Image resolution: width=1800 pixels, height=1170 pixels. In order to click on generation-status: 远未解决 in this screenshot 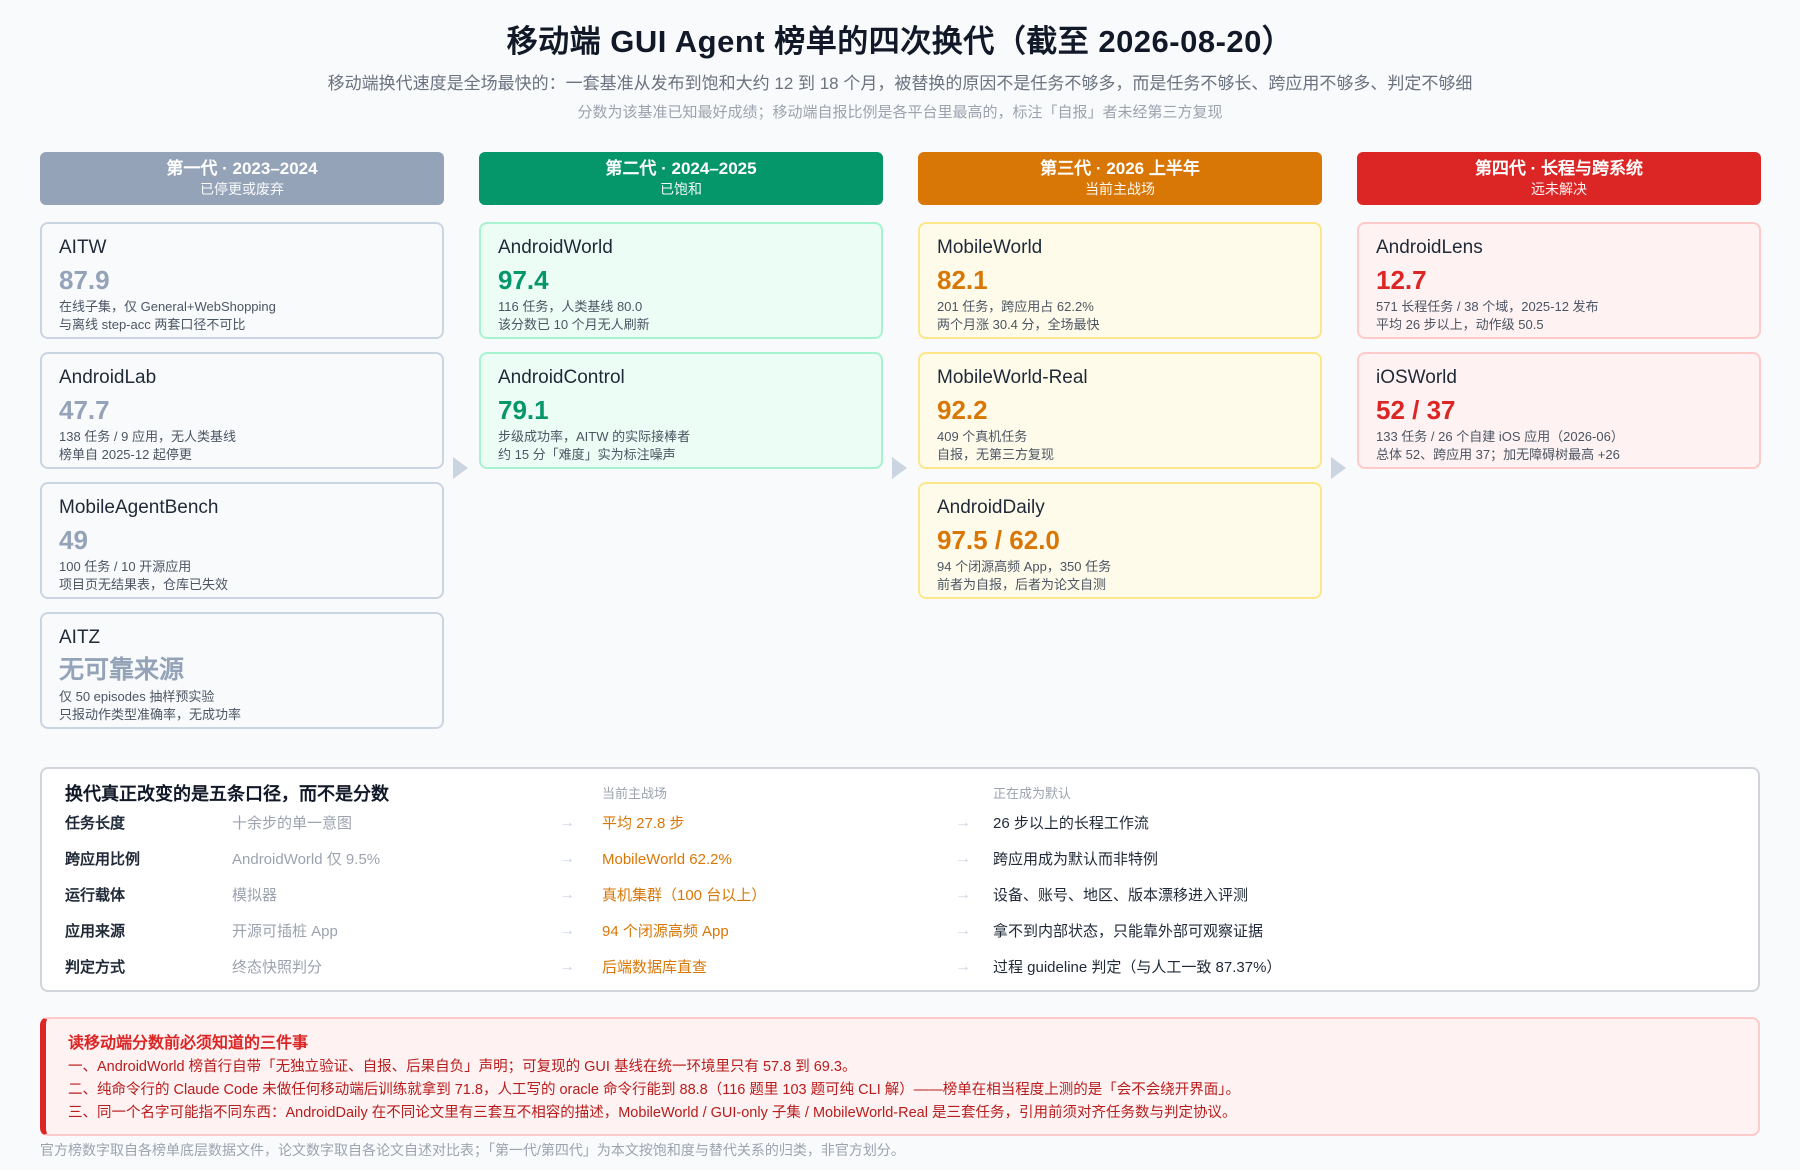, I will do `click(1559, 189)`.